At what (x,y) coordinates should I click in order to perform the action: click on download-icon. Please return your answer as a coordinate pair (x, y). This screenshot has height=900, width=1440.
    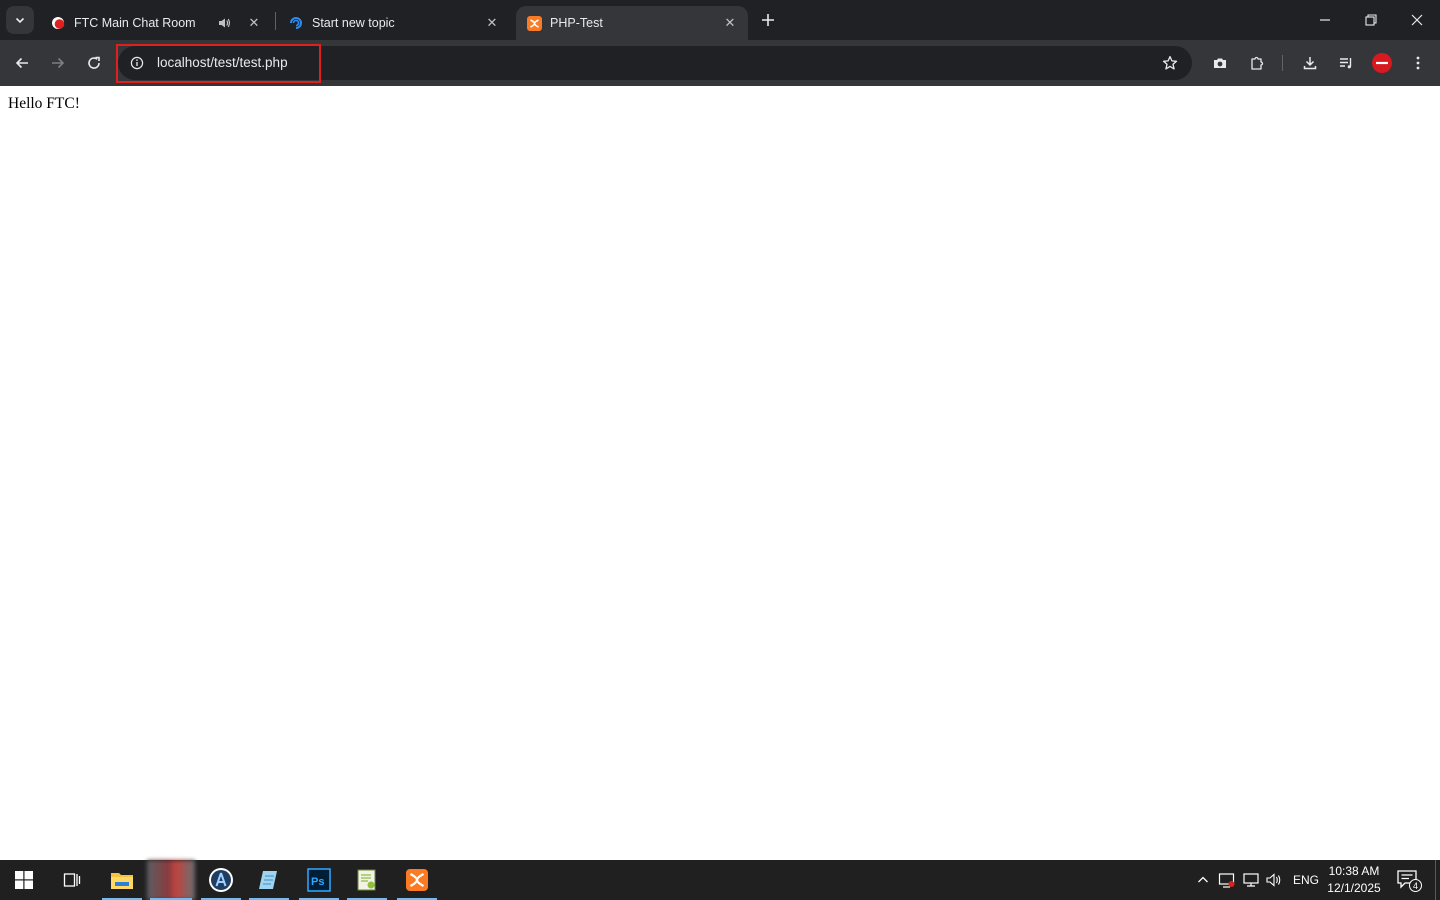
    Looking at the image, I should click on (1310, 63).